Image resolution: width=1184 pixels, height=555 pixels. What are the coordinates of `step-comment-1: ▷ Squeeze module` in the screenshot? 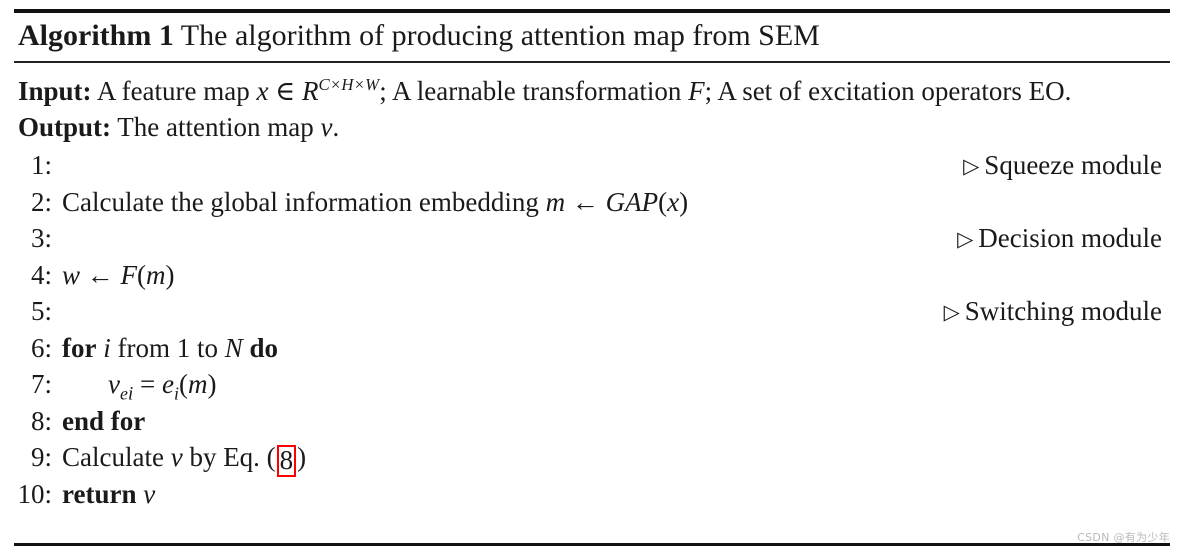 It's located at (1066, 166).